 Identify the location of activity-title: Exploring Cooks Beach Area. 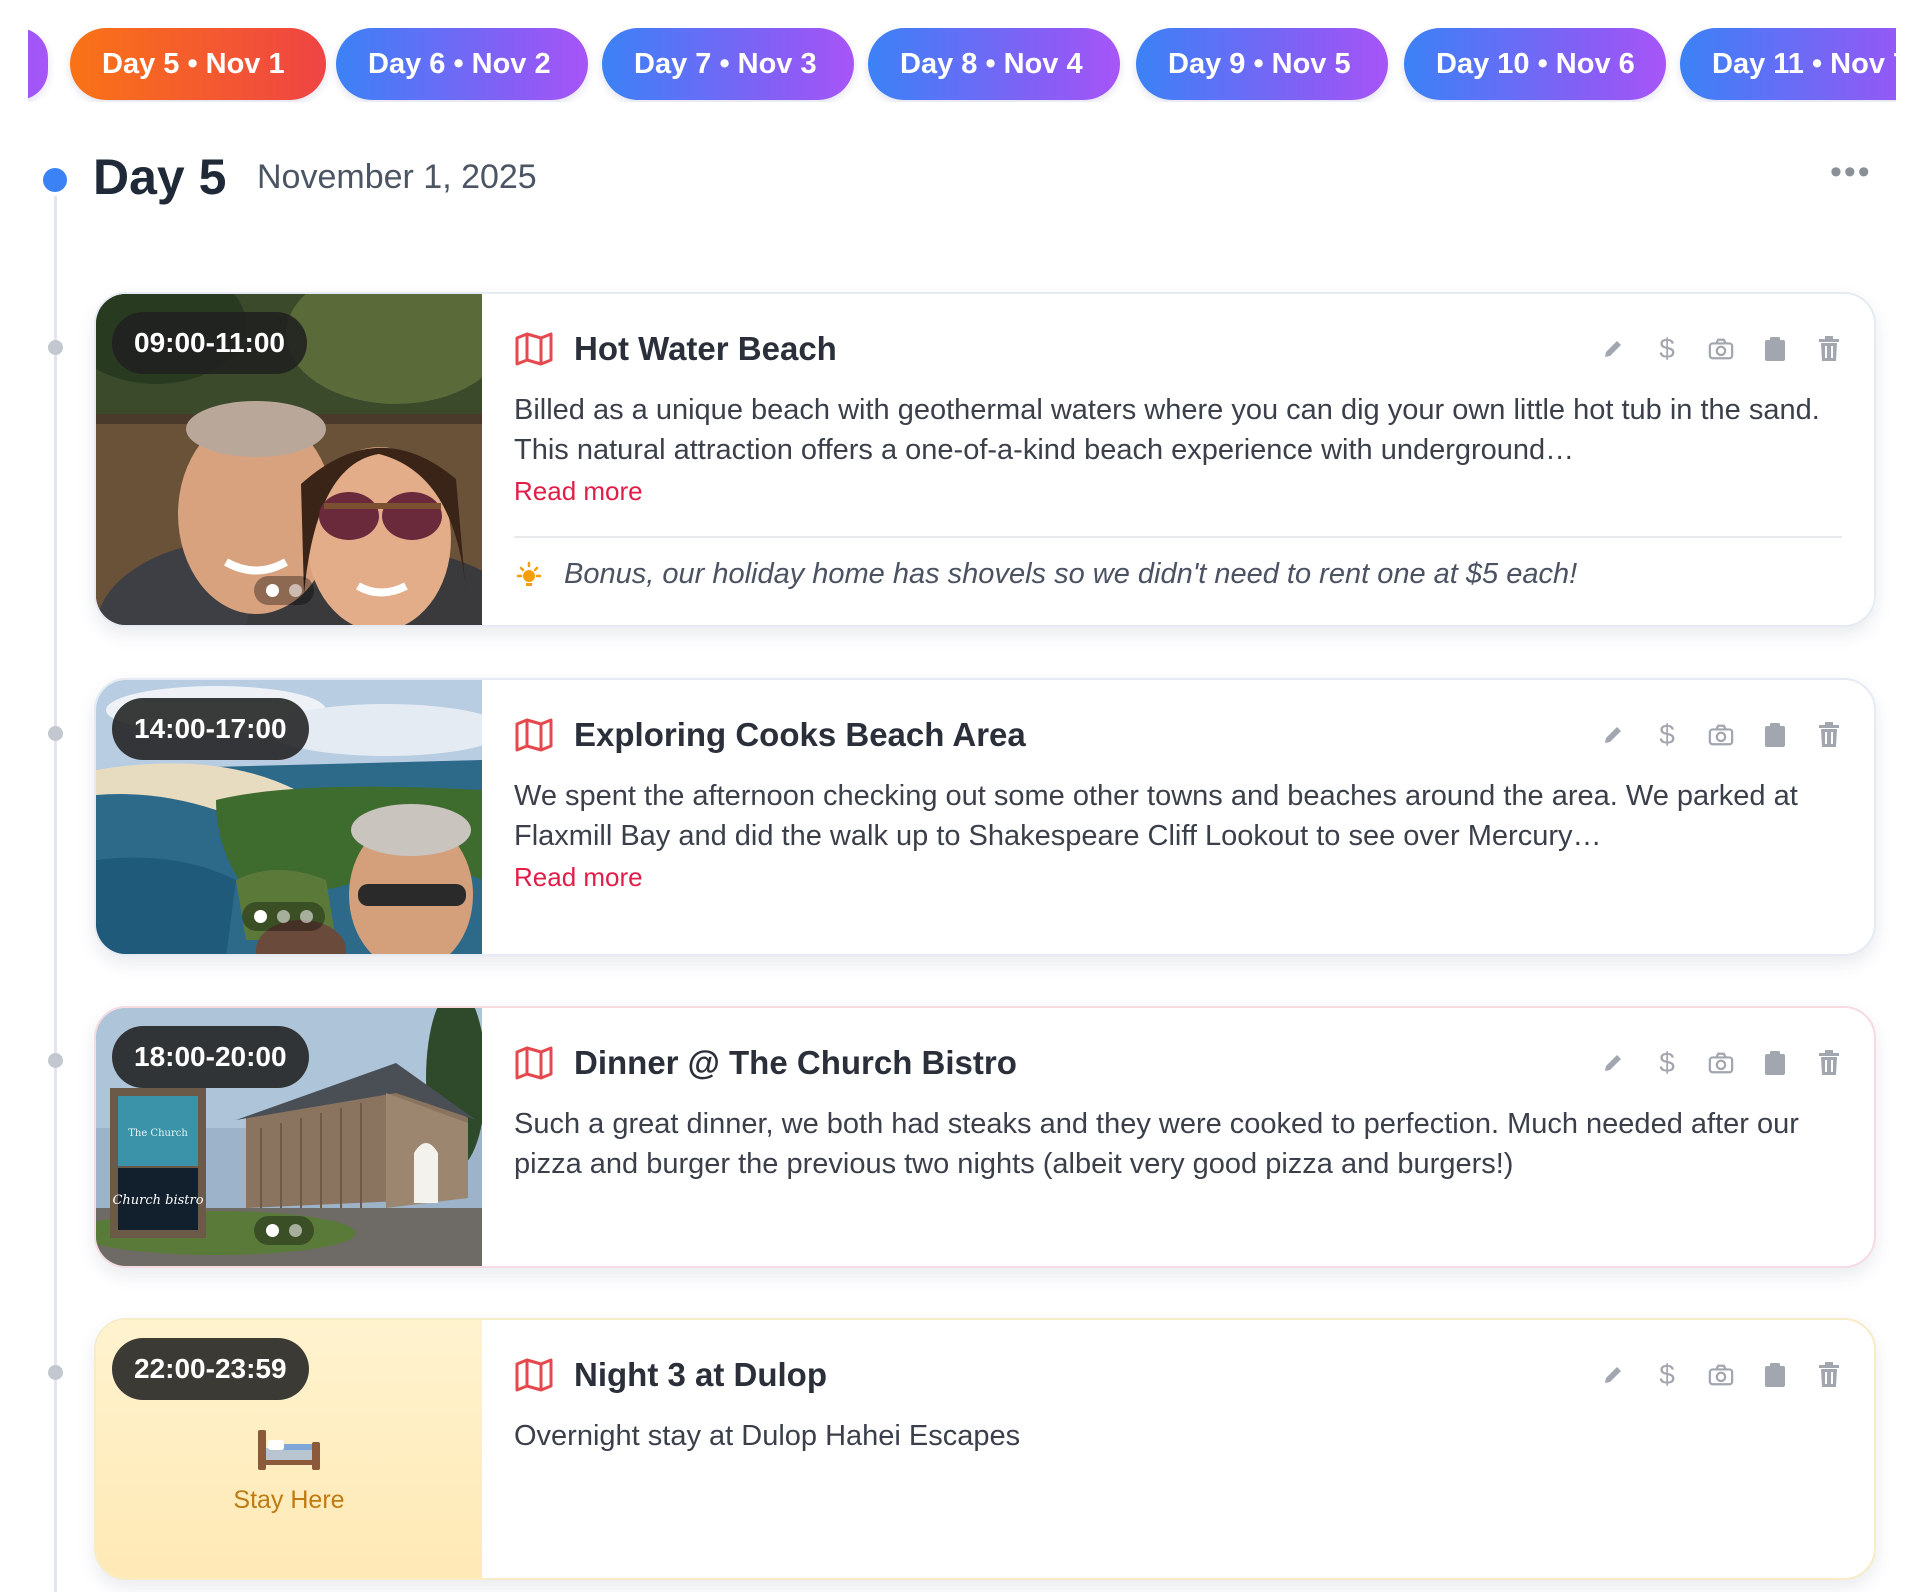
(800, 734).